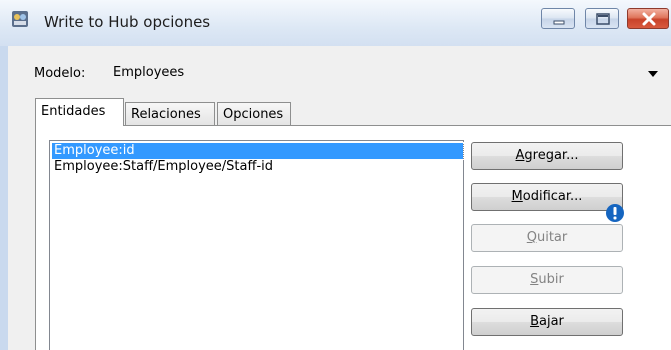 This screenshot has height=350, width=671. I want to click on remove-button-label: uitar, so click(552, 237).